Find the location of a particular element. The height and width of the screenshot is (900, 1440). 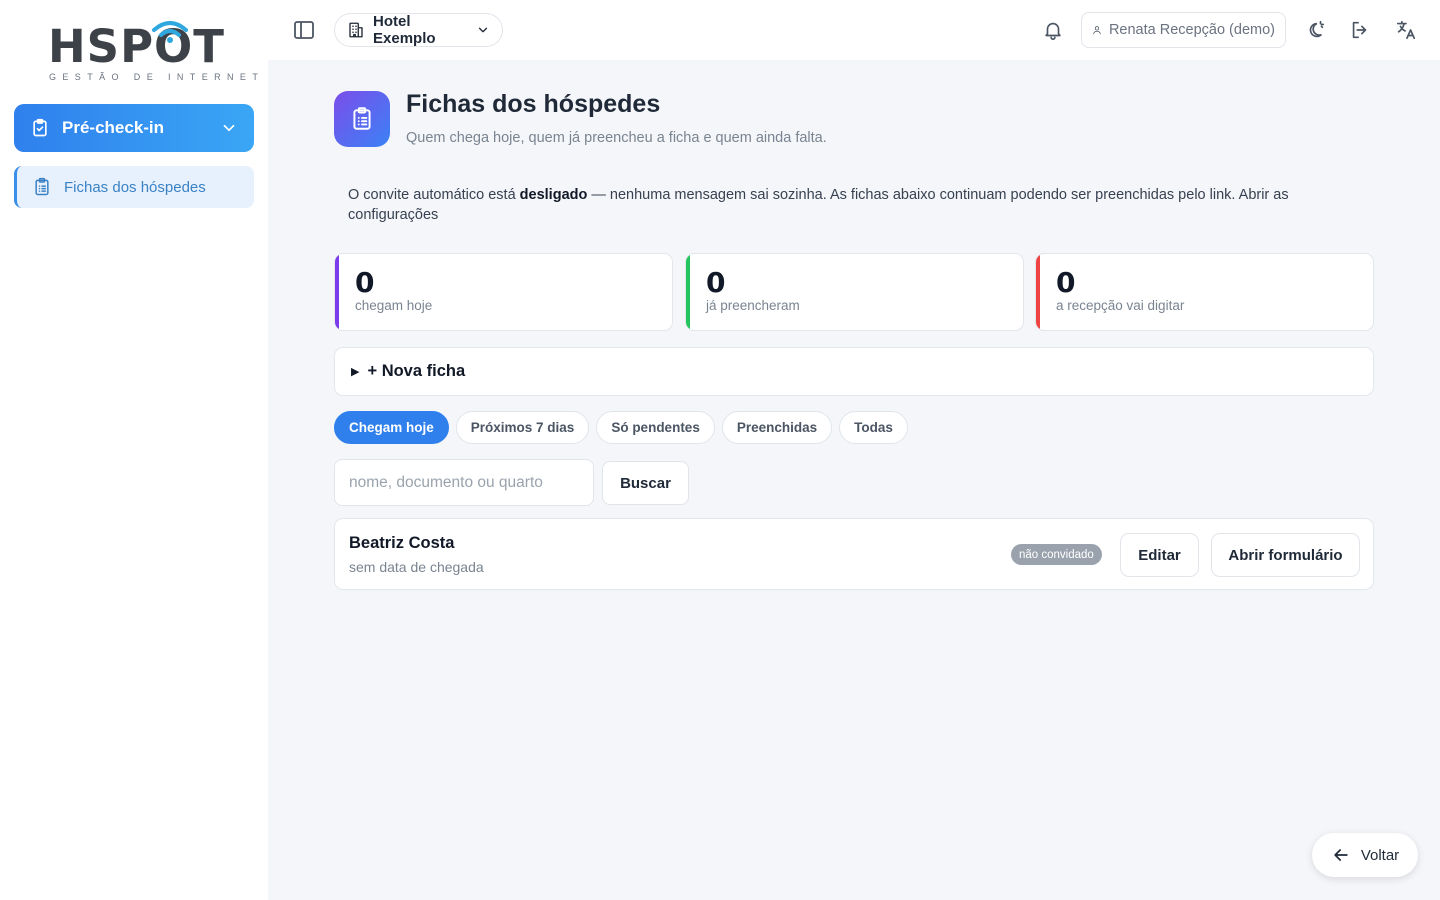

back-label: Voltar is located at coordinates (1380, 855).